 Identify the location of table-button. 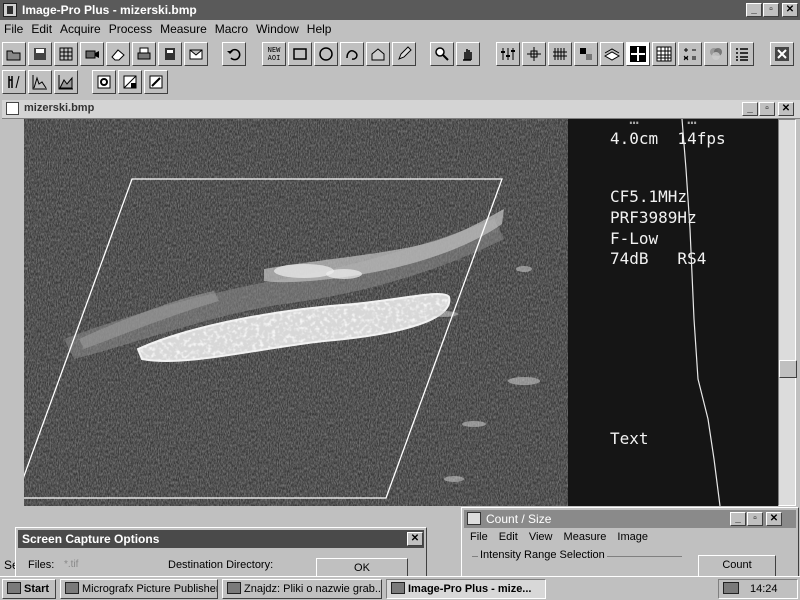
(664, 54).